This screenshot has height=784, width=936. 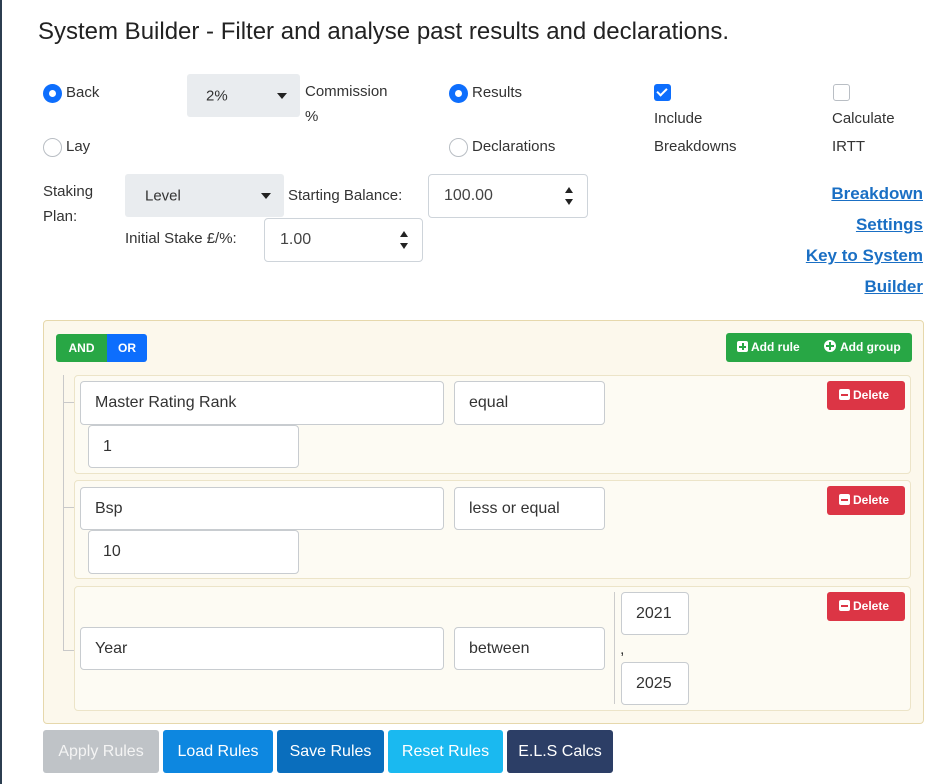 I want to click on rule-field-select: Bsp, so click(x=262, y=508).